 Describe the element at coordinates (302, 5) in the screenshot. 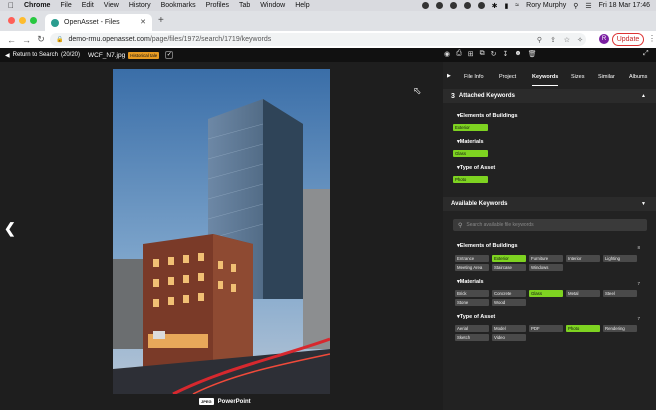

I see `menu-help: Help` at that location.